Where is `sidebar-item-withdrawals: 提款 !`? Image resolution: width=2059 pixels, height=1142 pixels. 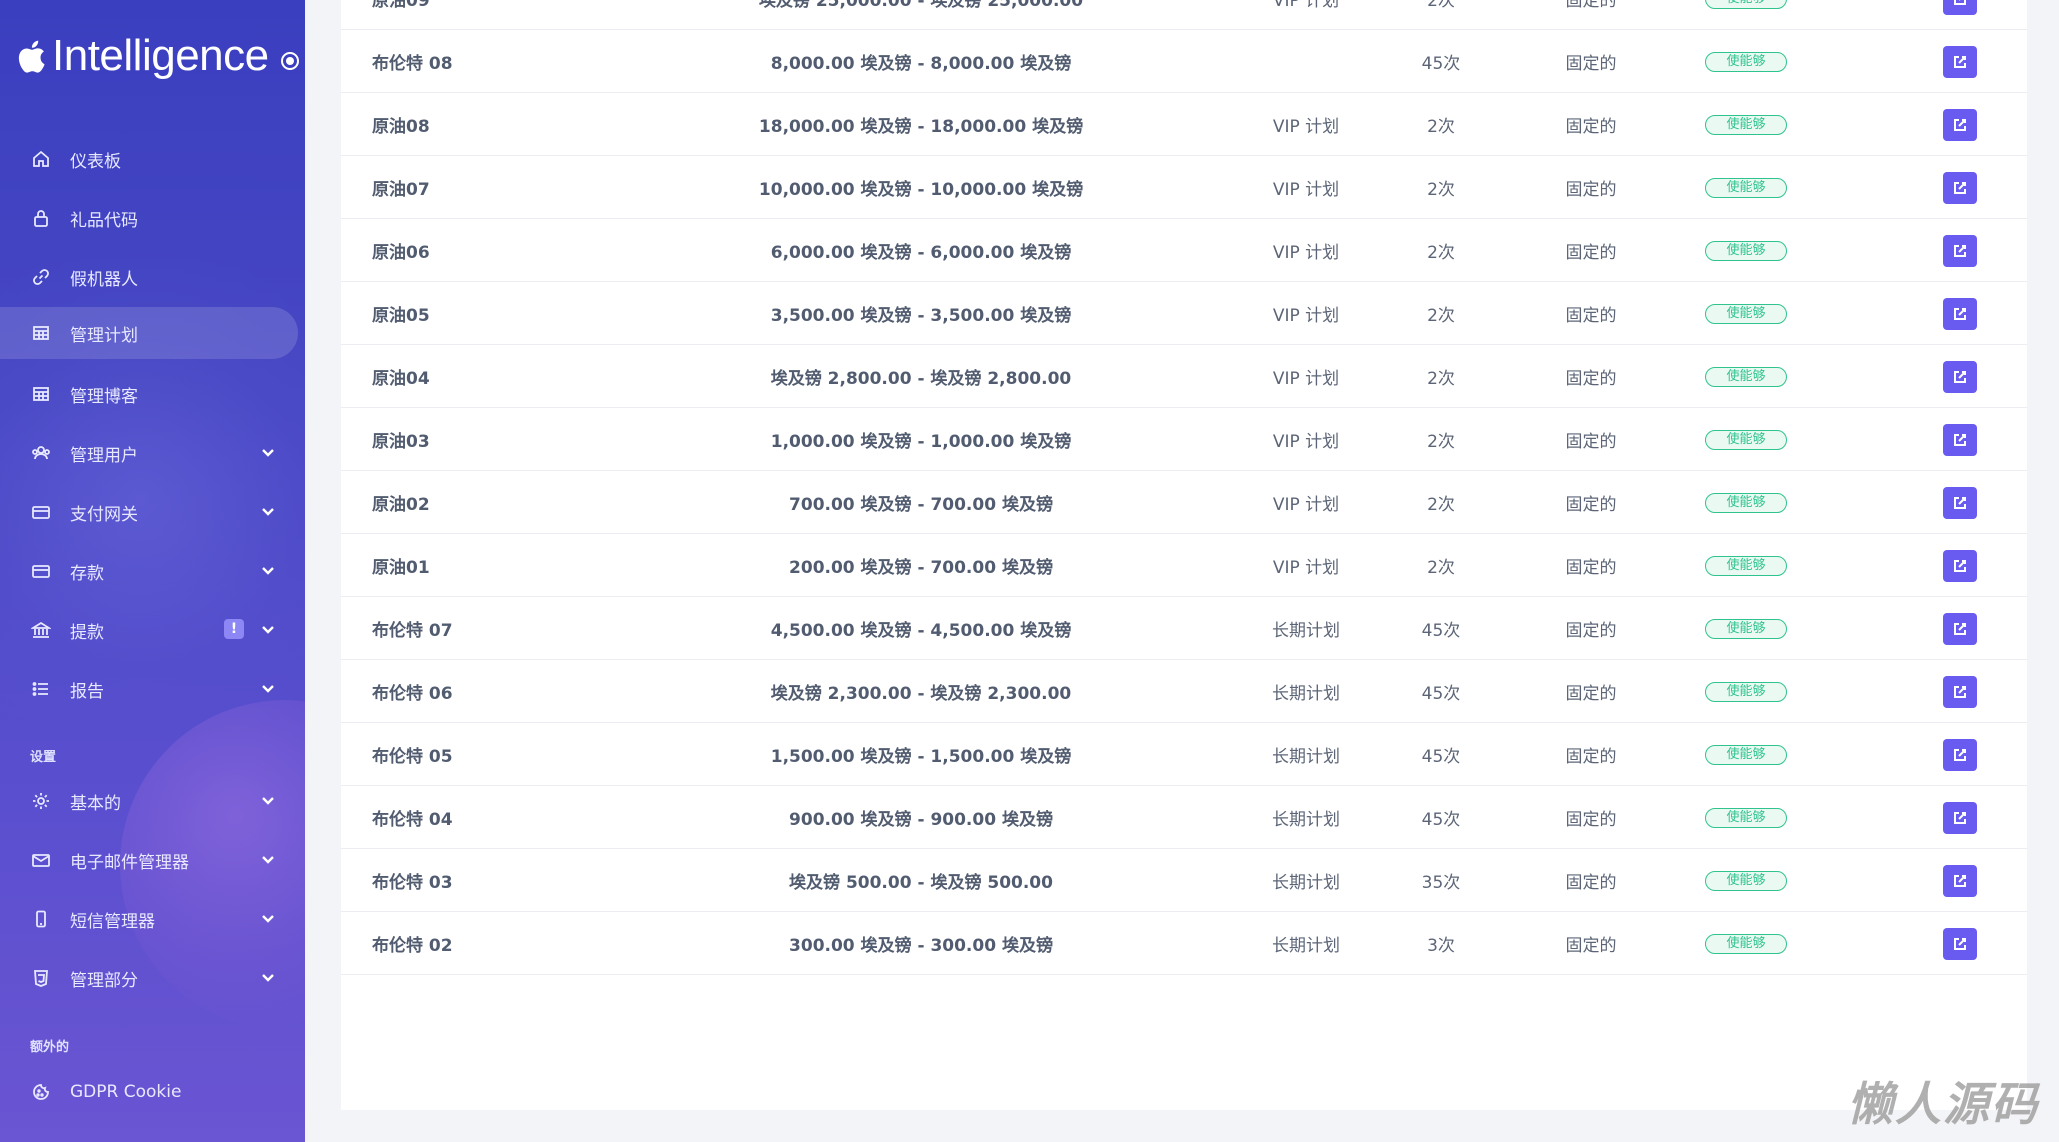 sidebar-item-withdrawals: 提款 ! is located at coordinates (149, 630).